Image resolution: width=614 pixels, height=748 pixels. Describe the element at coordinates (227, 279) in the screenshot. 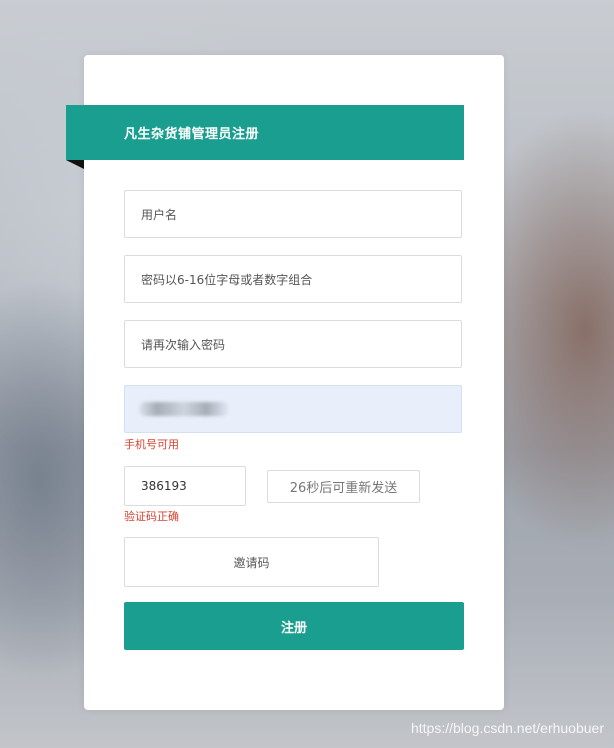

I see `password-placeholder: 密码以6-16位字母或者数字组合` at that location.